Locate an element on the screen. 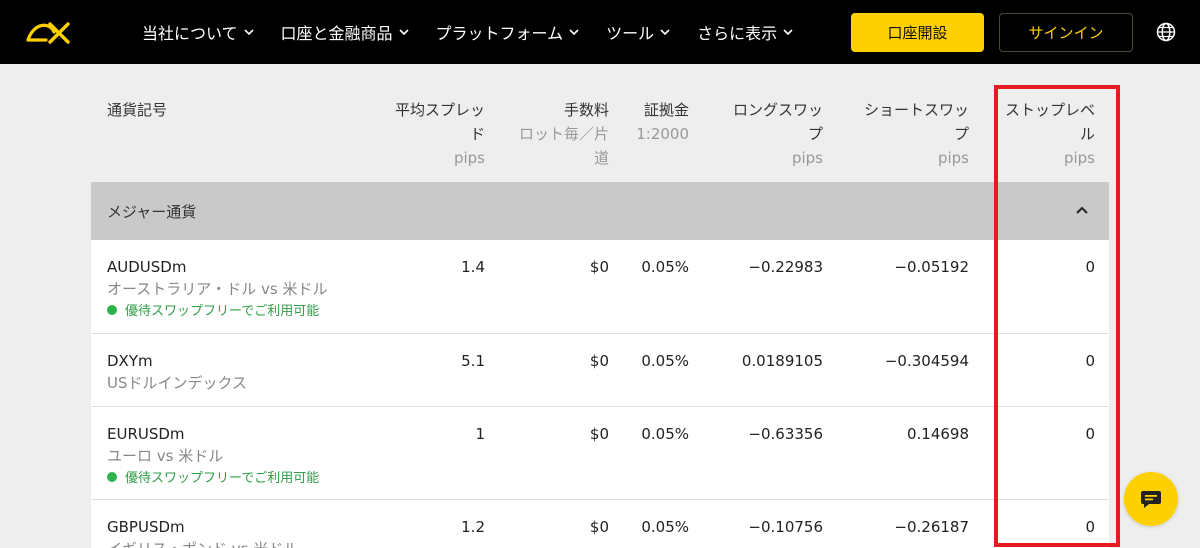  header-symbol-label: 通貨記号 is located at coordinates (137, 110).